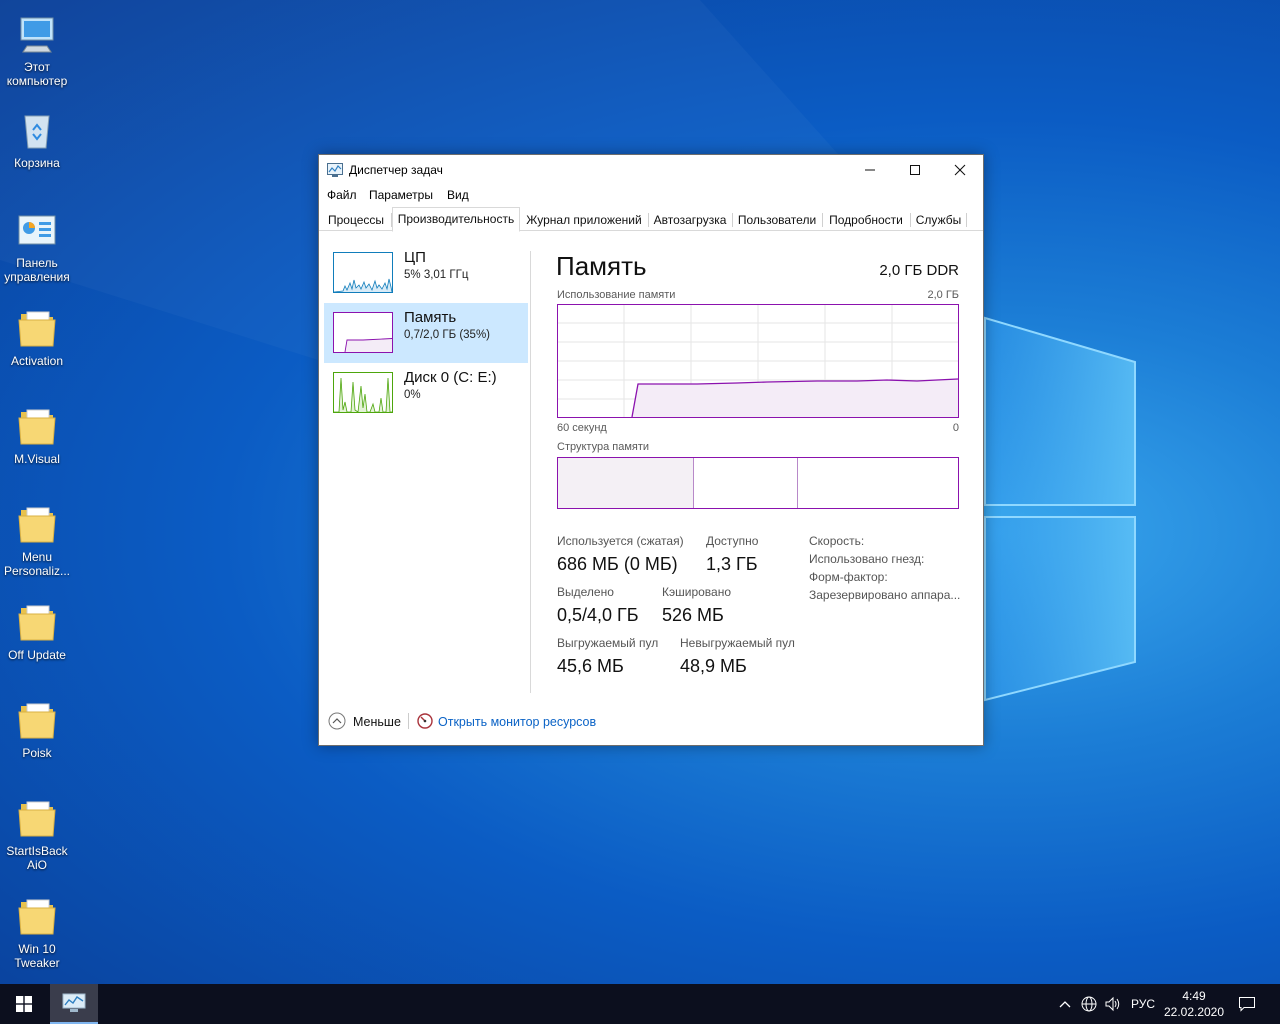 This screenshot has height=1024, width=1280. Describe the element at coordinates (37, 130) in the screenshot. I see `recycle-bin-icon` at that location.